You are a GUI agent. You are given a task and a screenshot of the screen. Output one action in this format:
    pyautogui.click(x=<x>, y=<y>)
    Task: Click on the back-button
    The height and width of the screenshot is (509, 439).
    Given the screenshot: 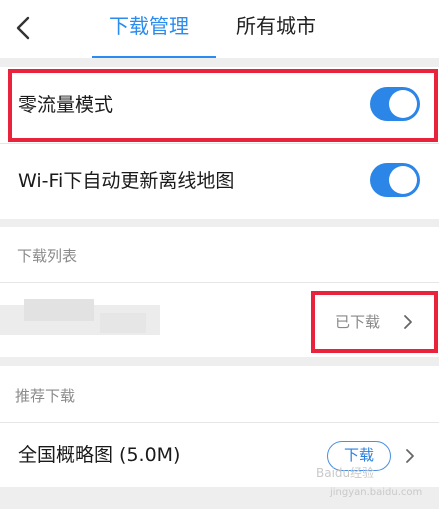 What is the action you would take?
    pyautogui.click(x=24, y=28)
    